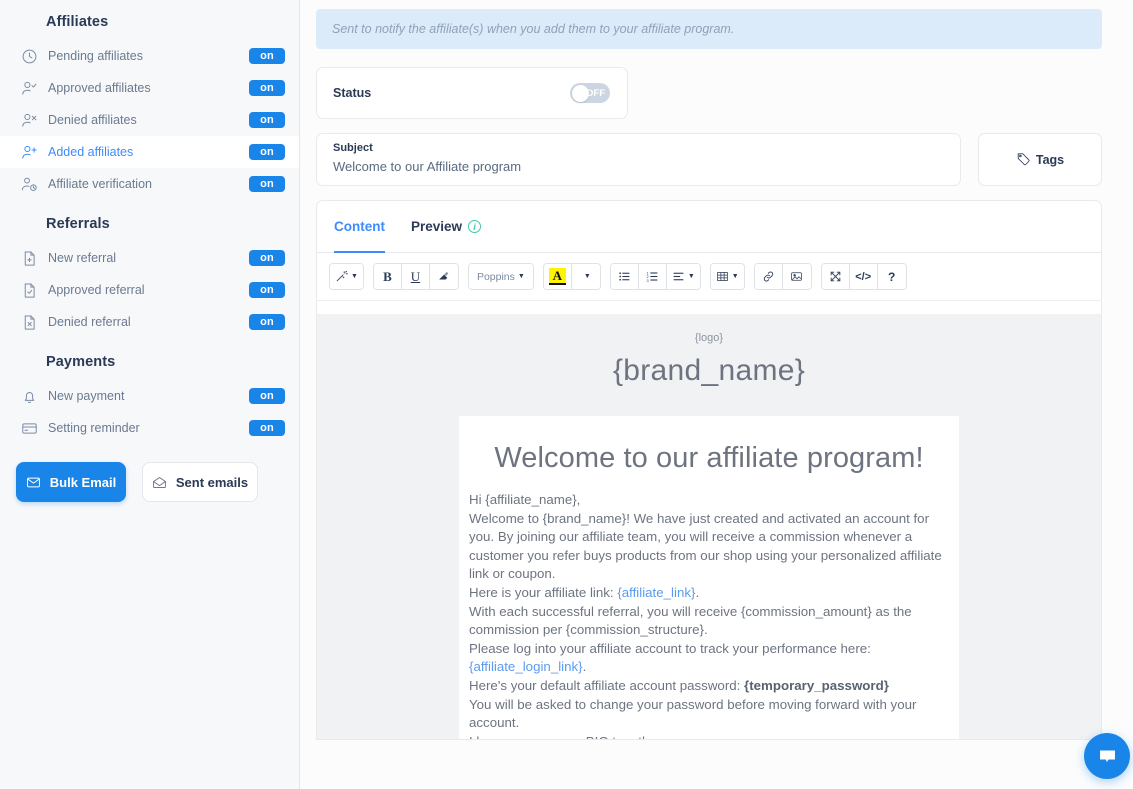 The height and width of the screenshot is (789, 1133). I want to click on user-plus-icon, so click(29, 152).